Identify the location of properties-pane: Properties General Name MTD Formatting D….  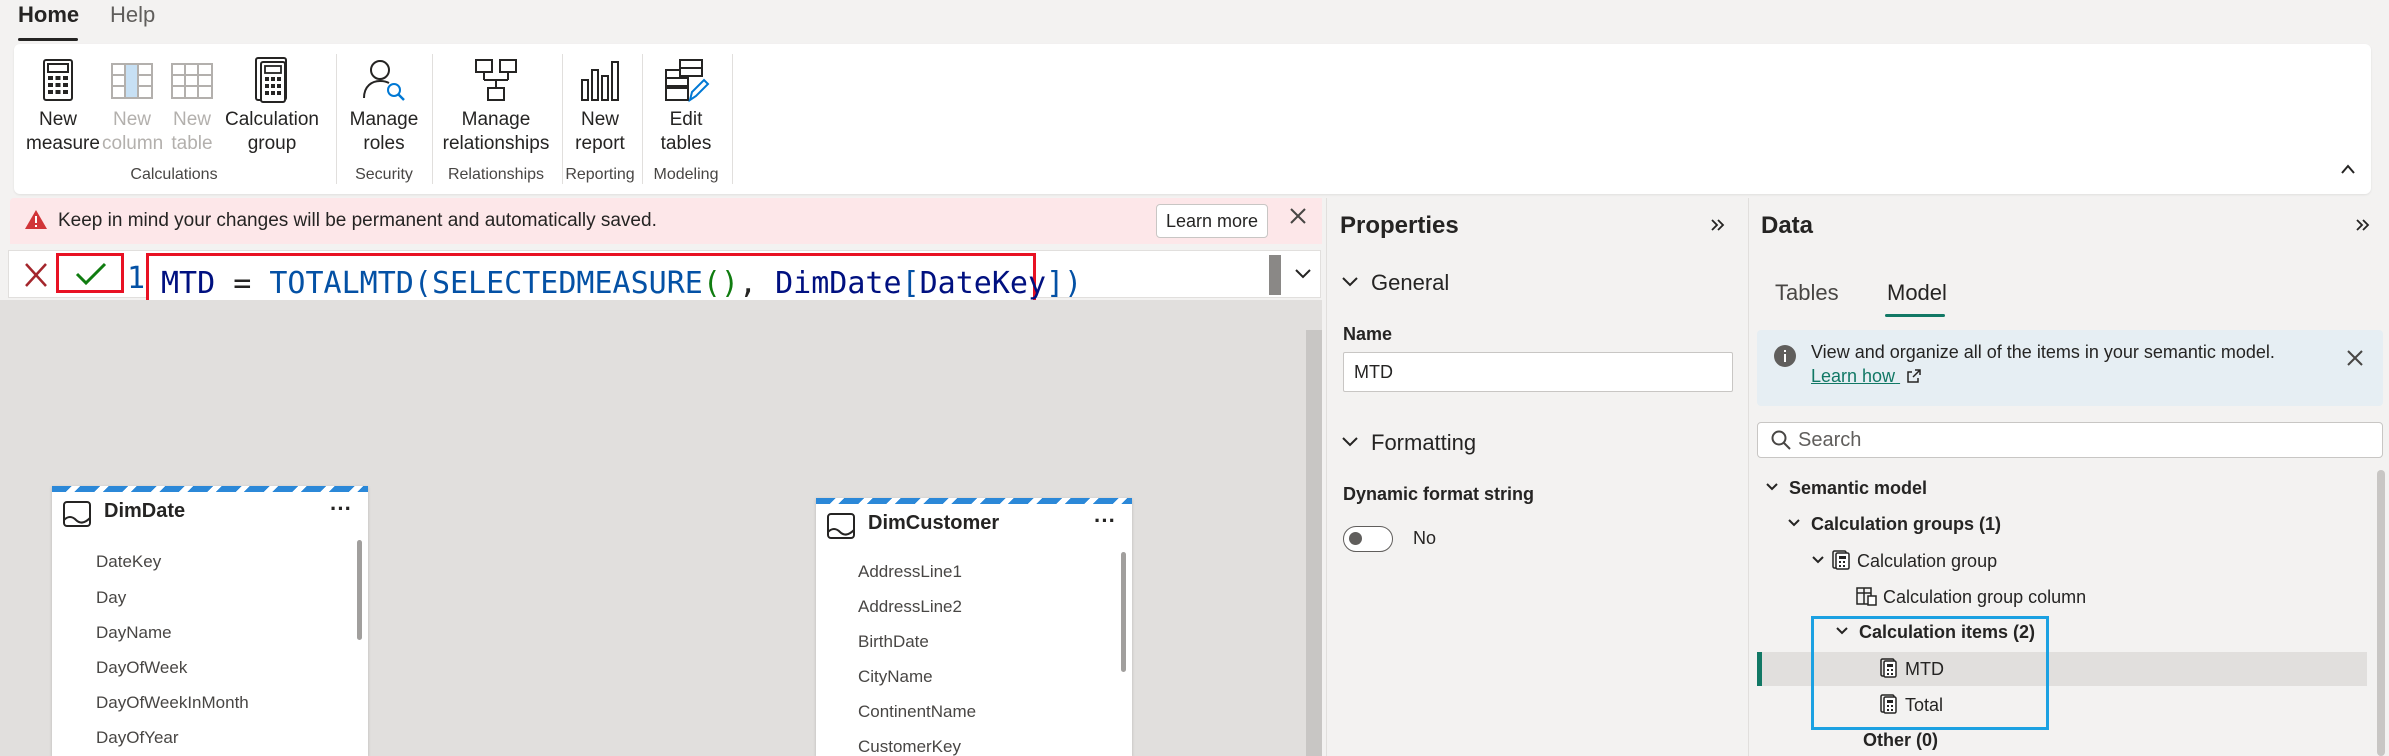
(1535, 477).